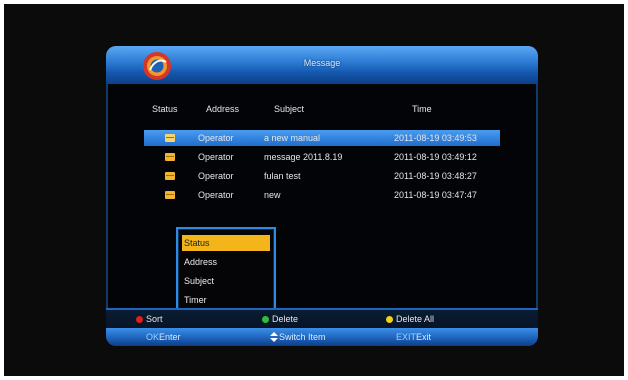 The image size is (628, 380). What do you see at coordinates (285, 319) in the screenshot?
I see `delete-key-label: Delete` at bounding box center [285, 319].